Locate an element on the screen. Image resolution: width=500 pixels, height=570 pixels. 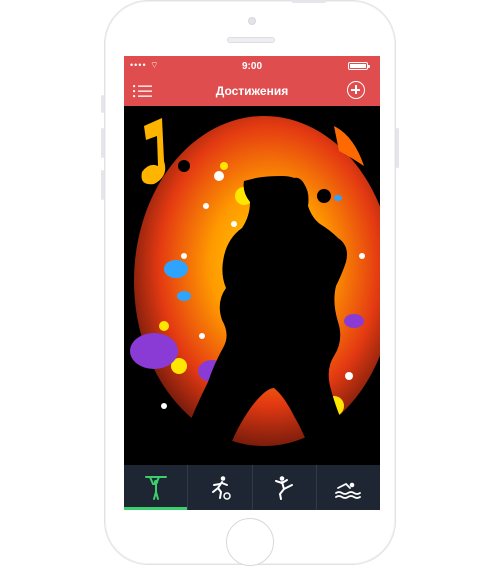
earpiece-speaker is located at coordinates (251, 40).